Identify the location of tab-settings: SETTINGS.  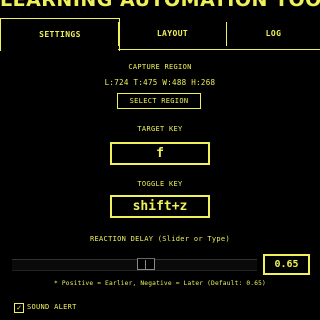
(60, 34).